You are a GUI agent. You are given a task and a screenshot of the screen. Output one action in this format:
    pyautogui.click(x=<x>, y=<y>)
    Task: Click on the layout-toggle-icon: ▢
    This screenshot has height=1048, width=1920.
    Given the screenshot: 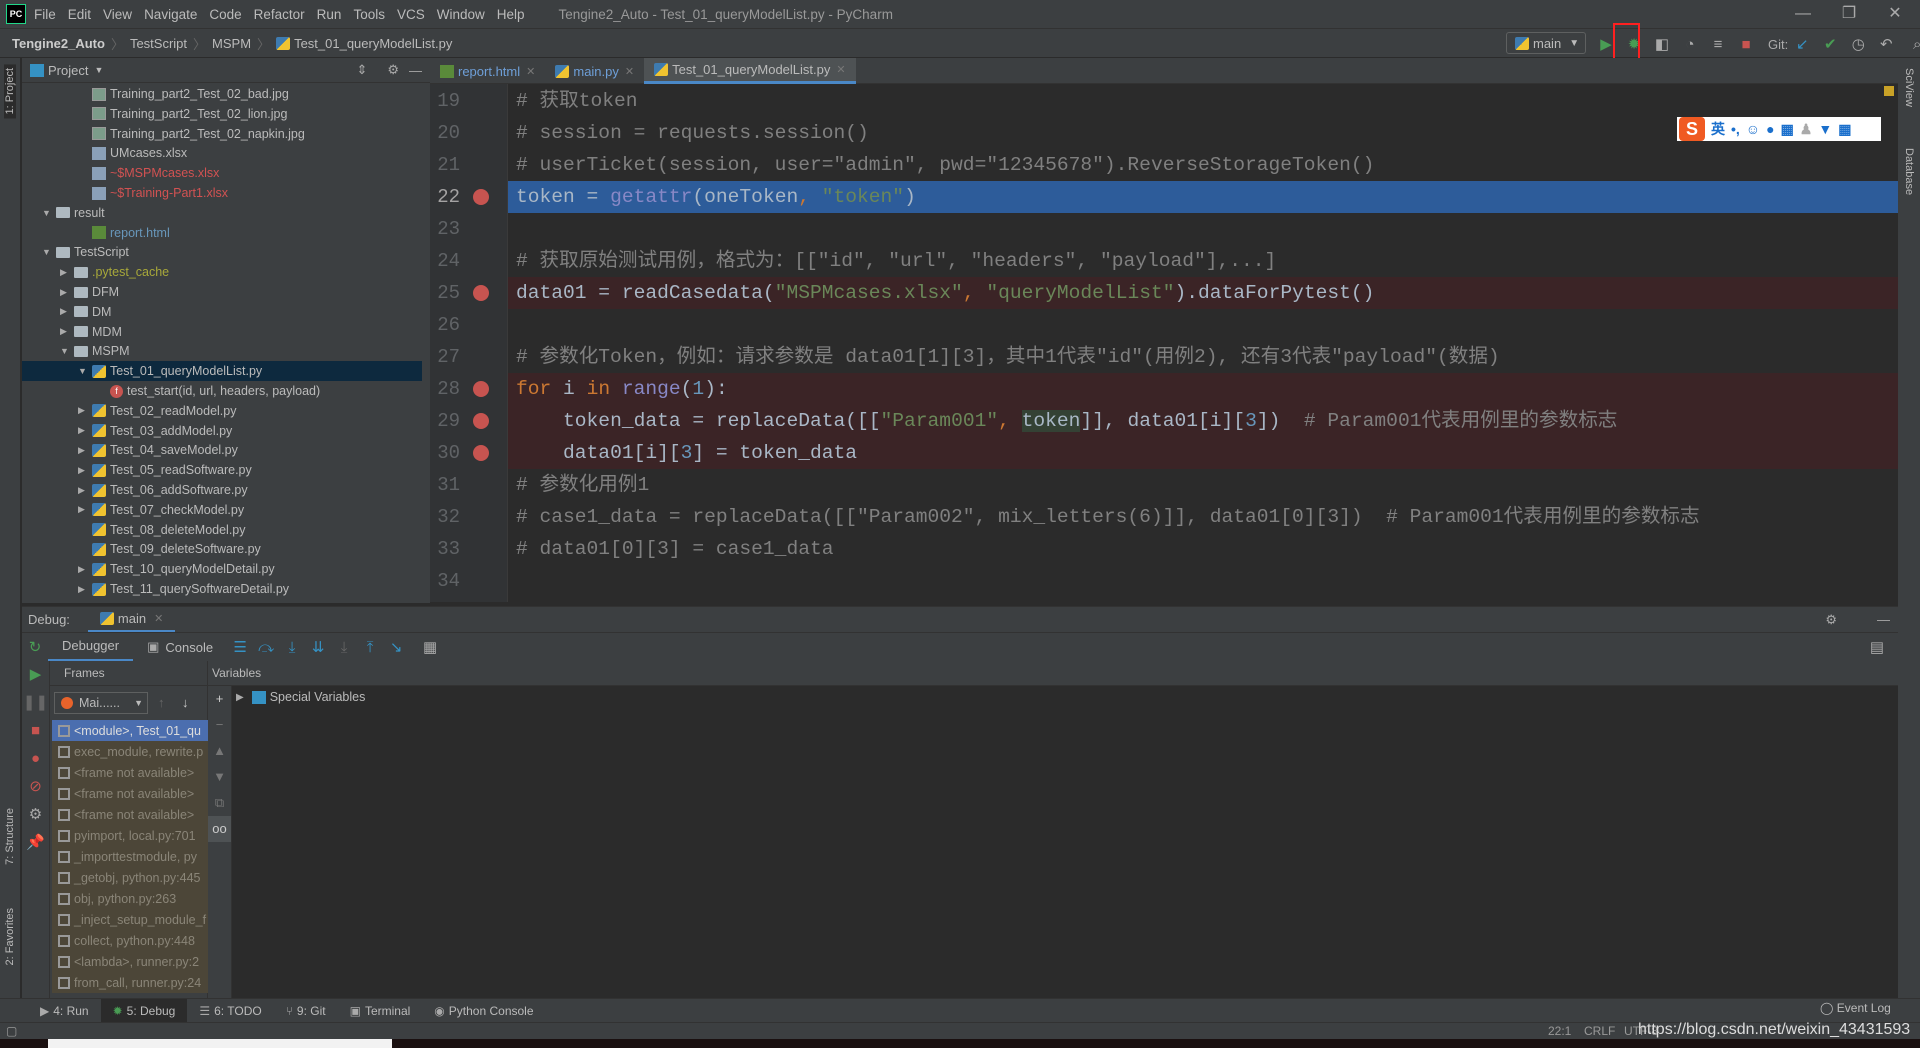 What is the action you would take?
    pyautogui.click(x=11, y=1031)
    